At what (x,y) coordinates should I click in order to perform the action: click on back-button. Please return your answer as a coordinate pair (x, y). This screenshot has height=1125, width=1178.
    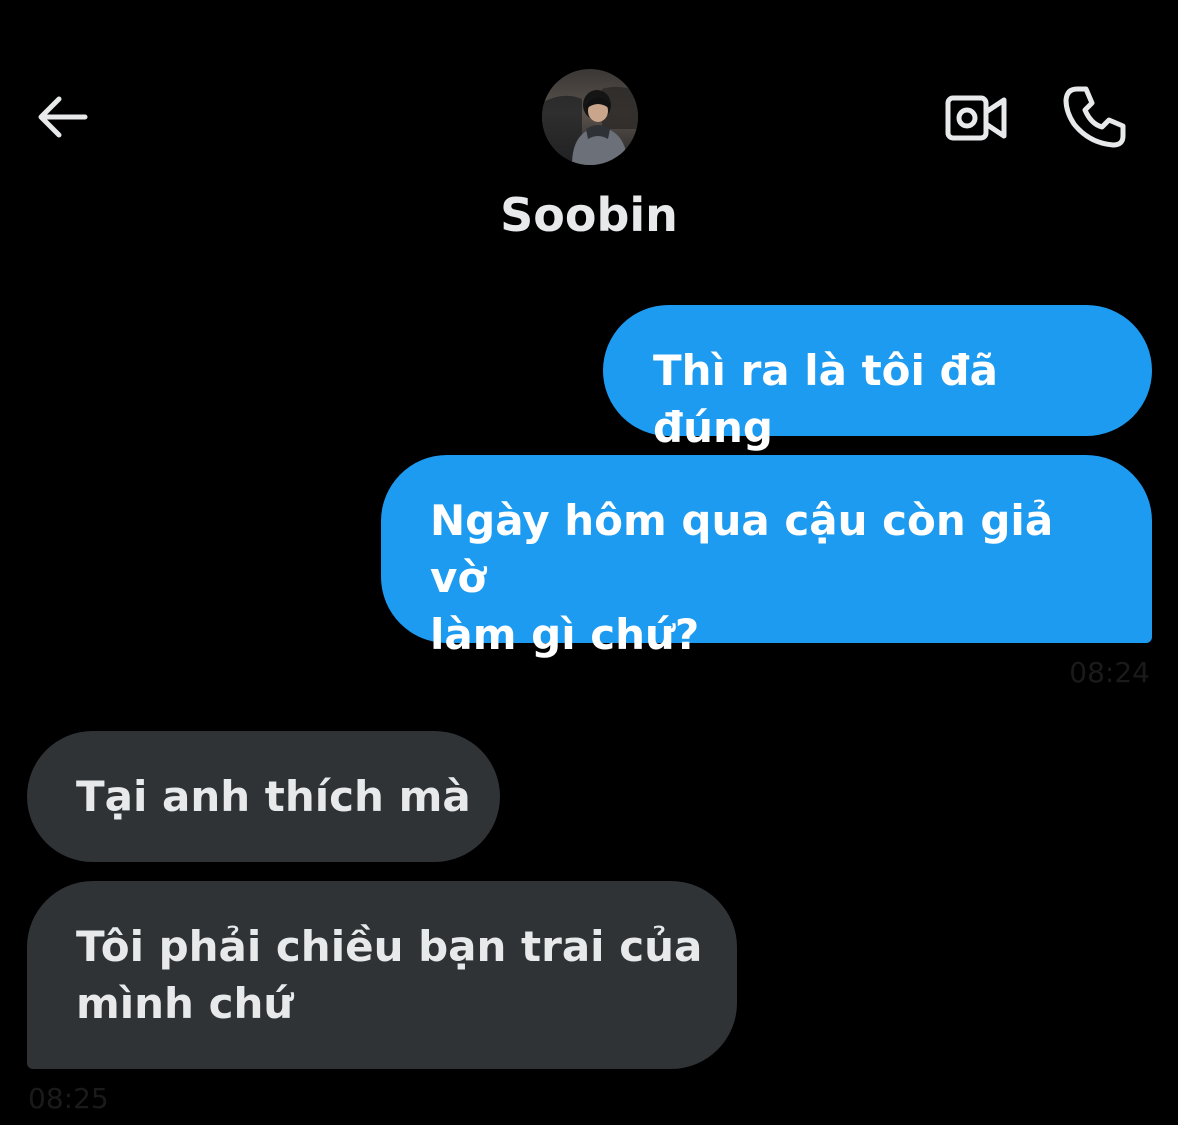
    Looking at the image, I should click on (62, 117).